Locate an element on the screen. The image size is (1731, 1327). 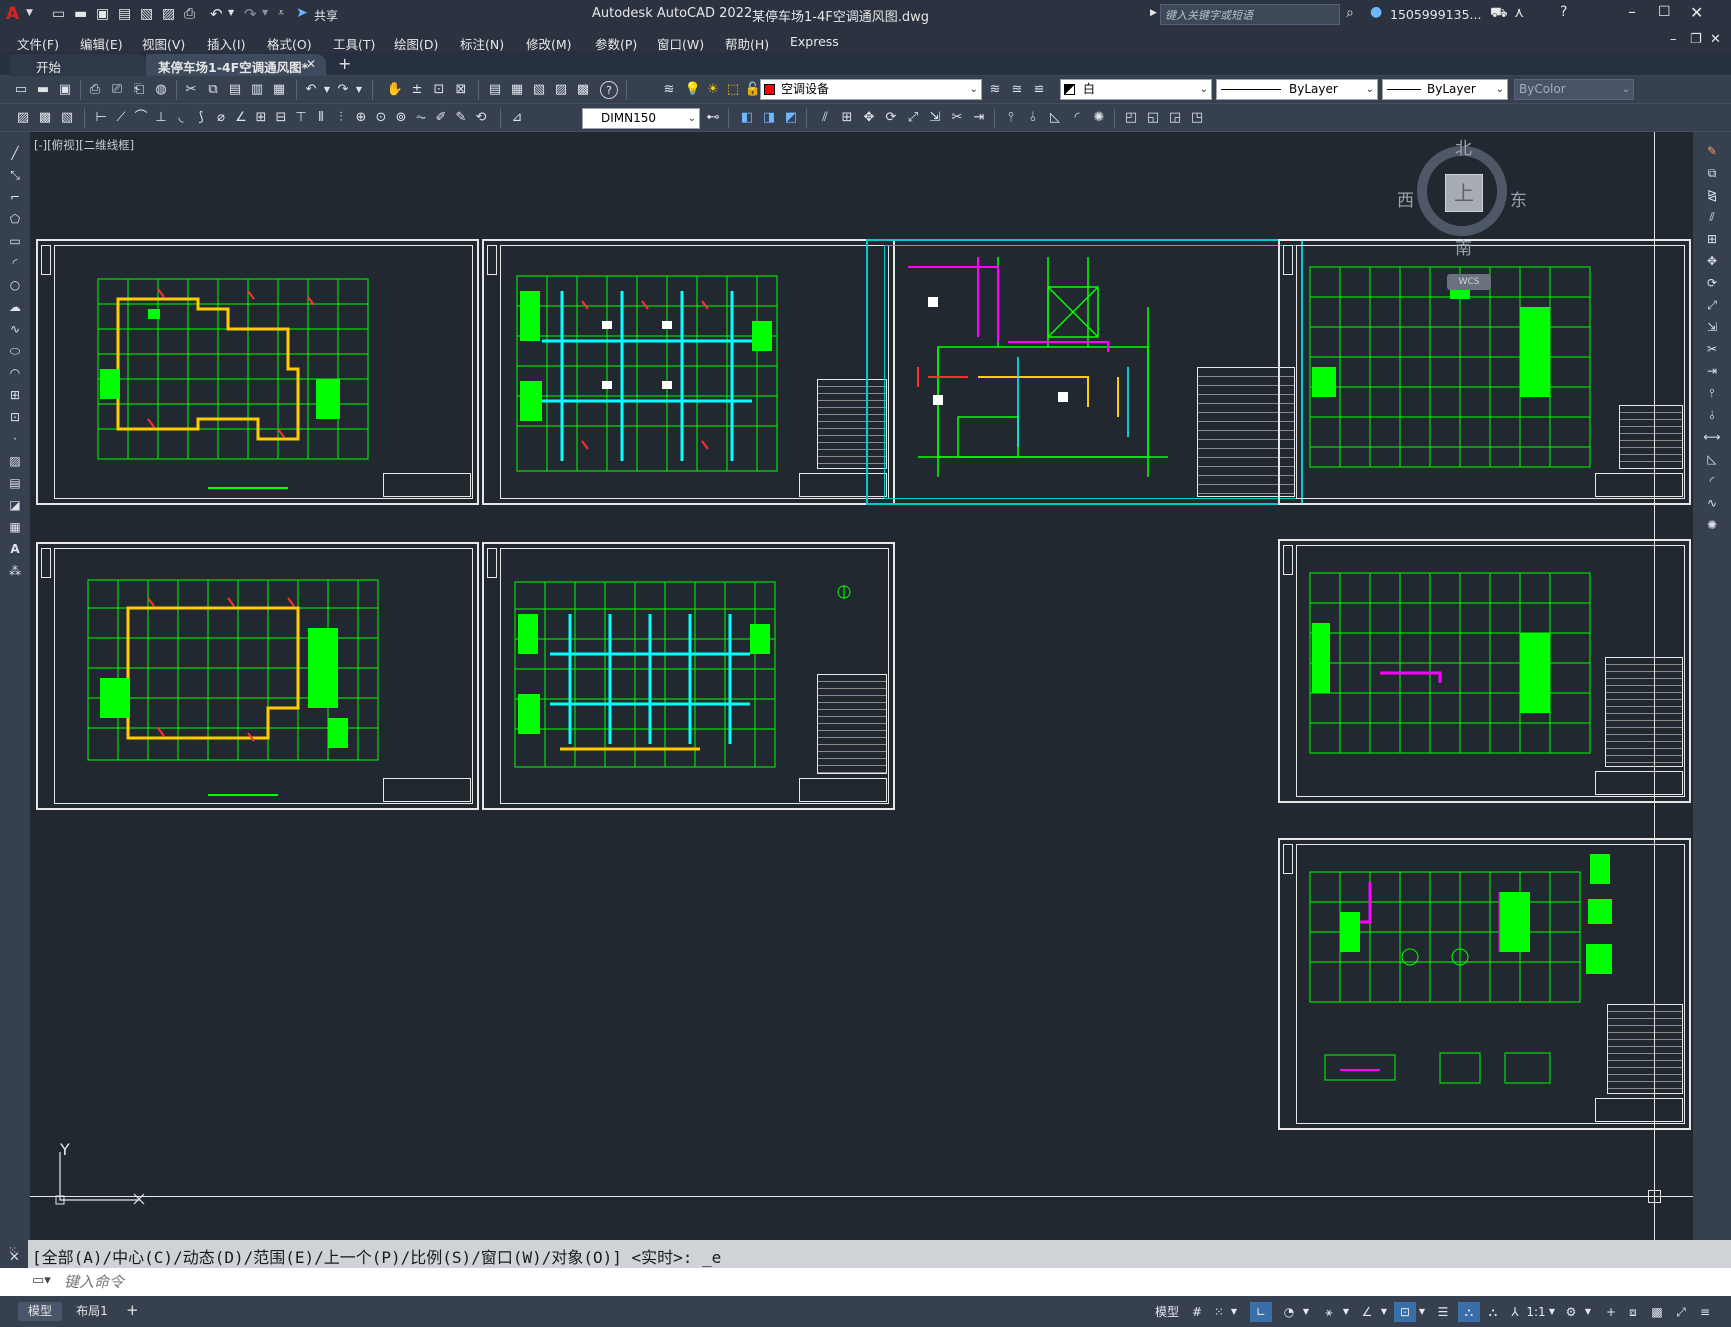
ellipse-icon: ⬭ is located at coordinates (15, 351).